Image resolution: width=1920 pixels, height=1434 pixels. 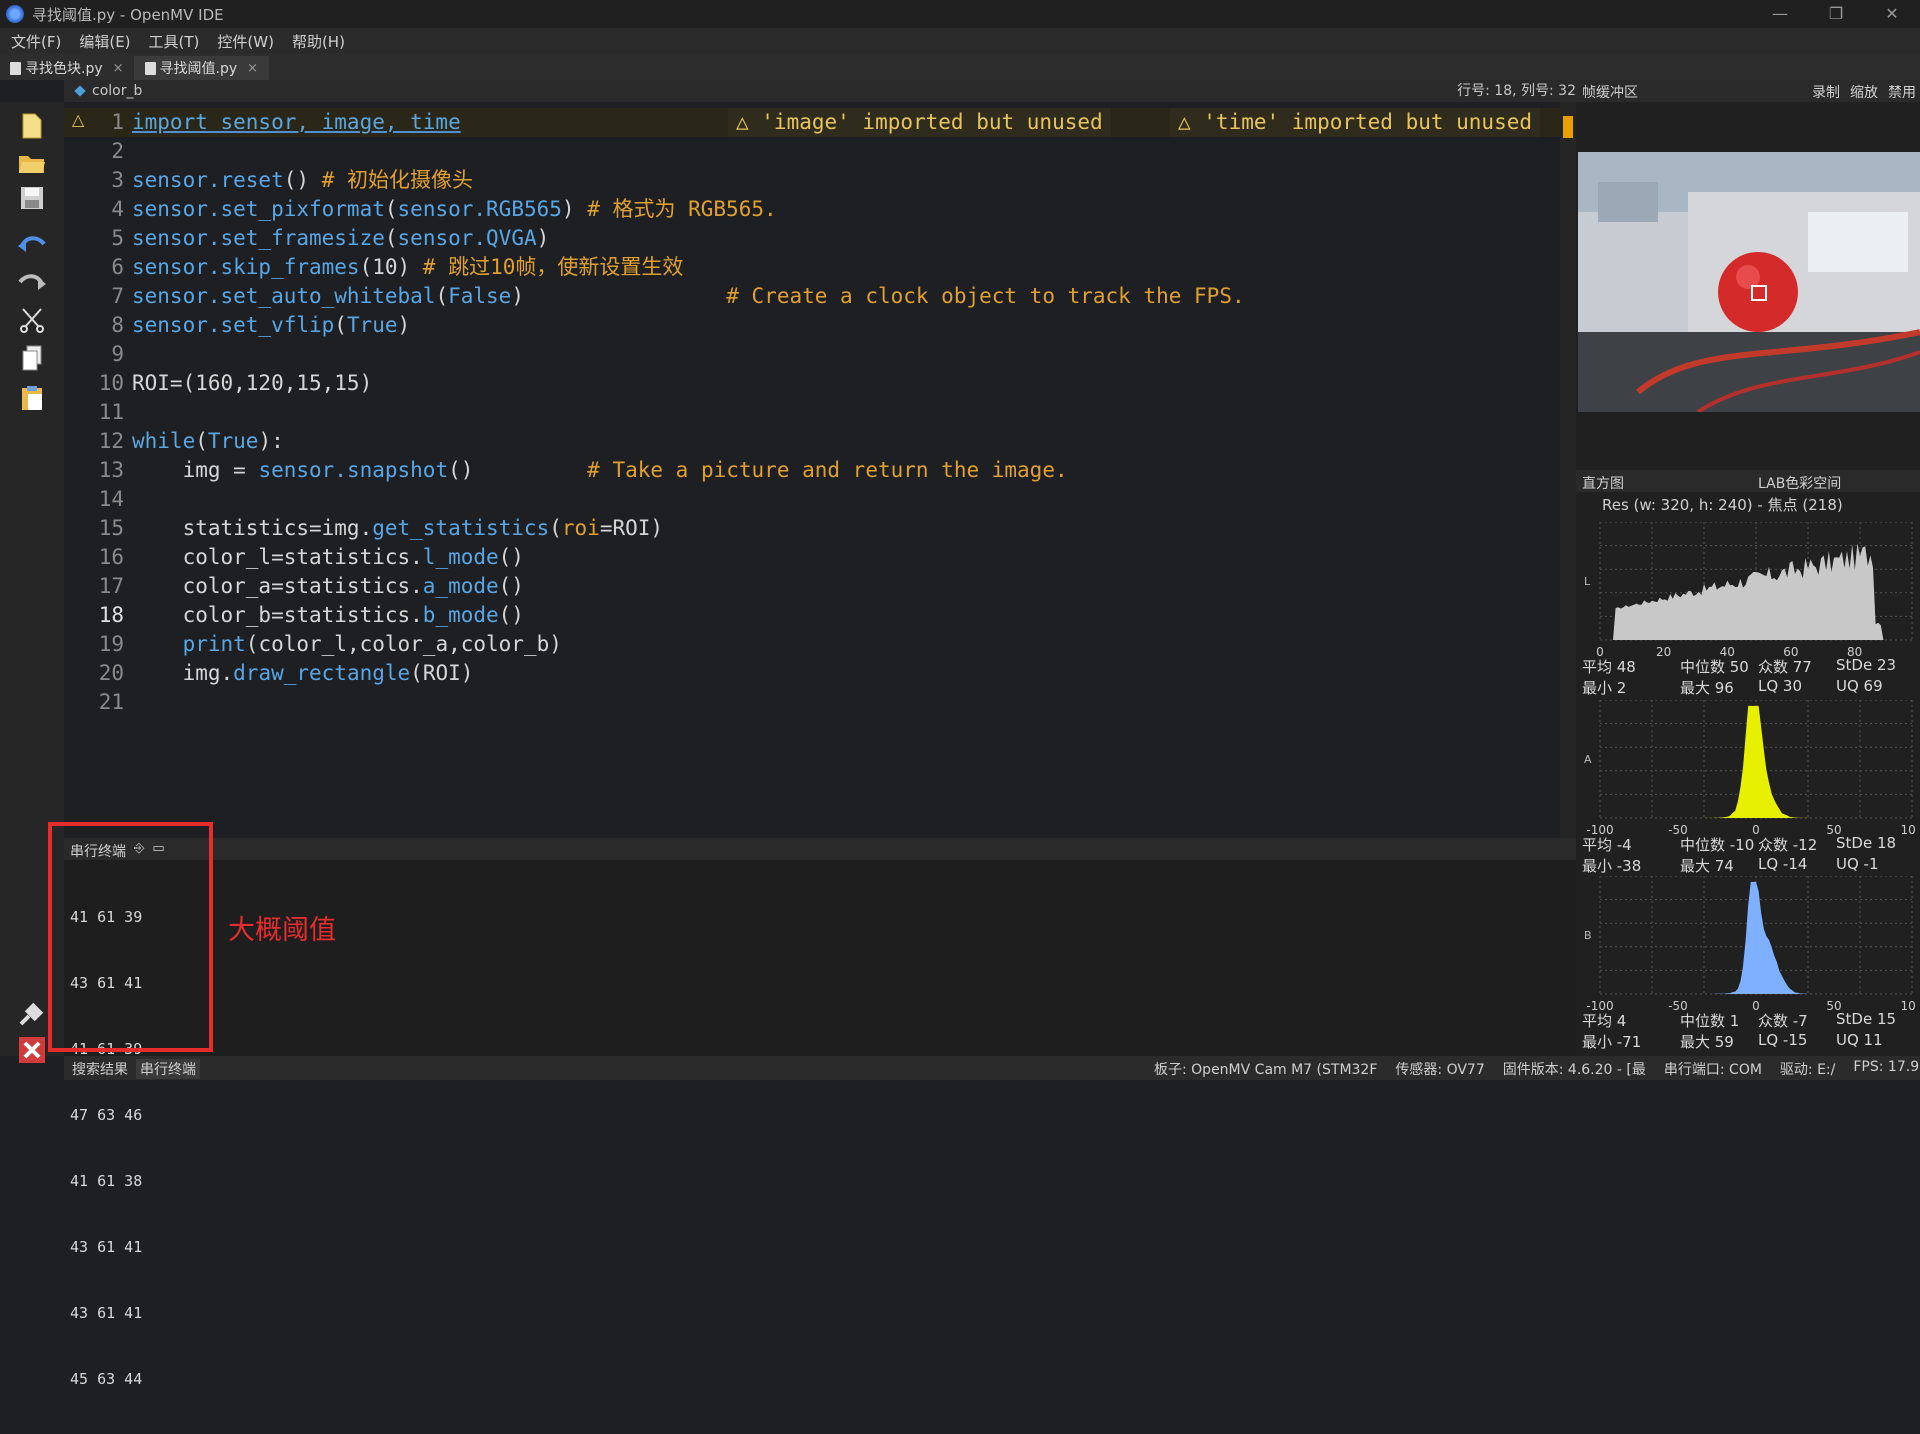 What do you see at coordinates (820, 702) in the screenshot?
I see `code-line: 21` at bounding box center [820, 702].